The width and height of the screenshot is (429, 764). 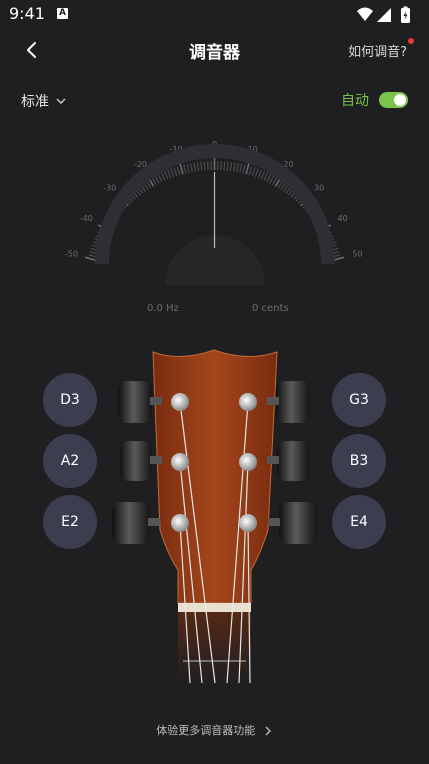 I want to click on string-button-d3: D3, so click(x=70, y=400).